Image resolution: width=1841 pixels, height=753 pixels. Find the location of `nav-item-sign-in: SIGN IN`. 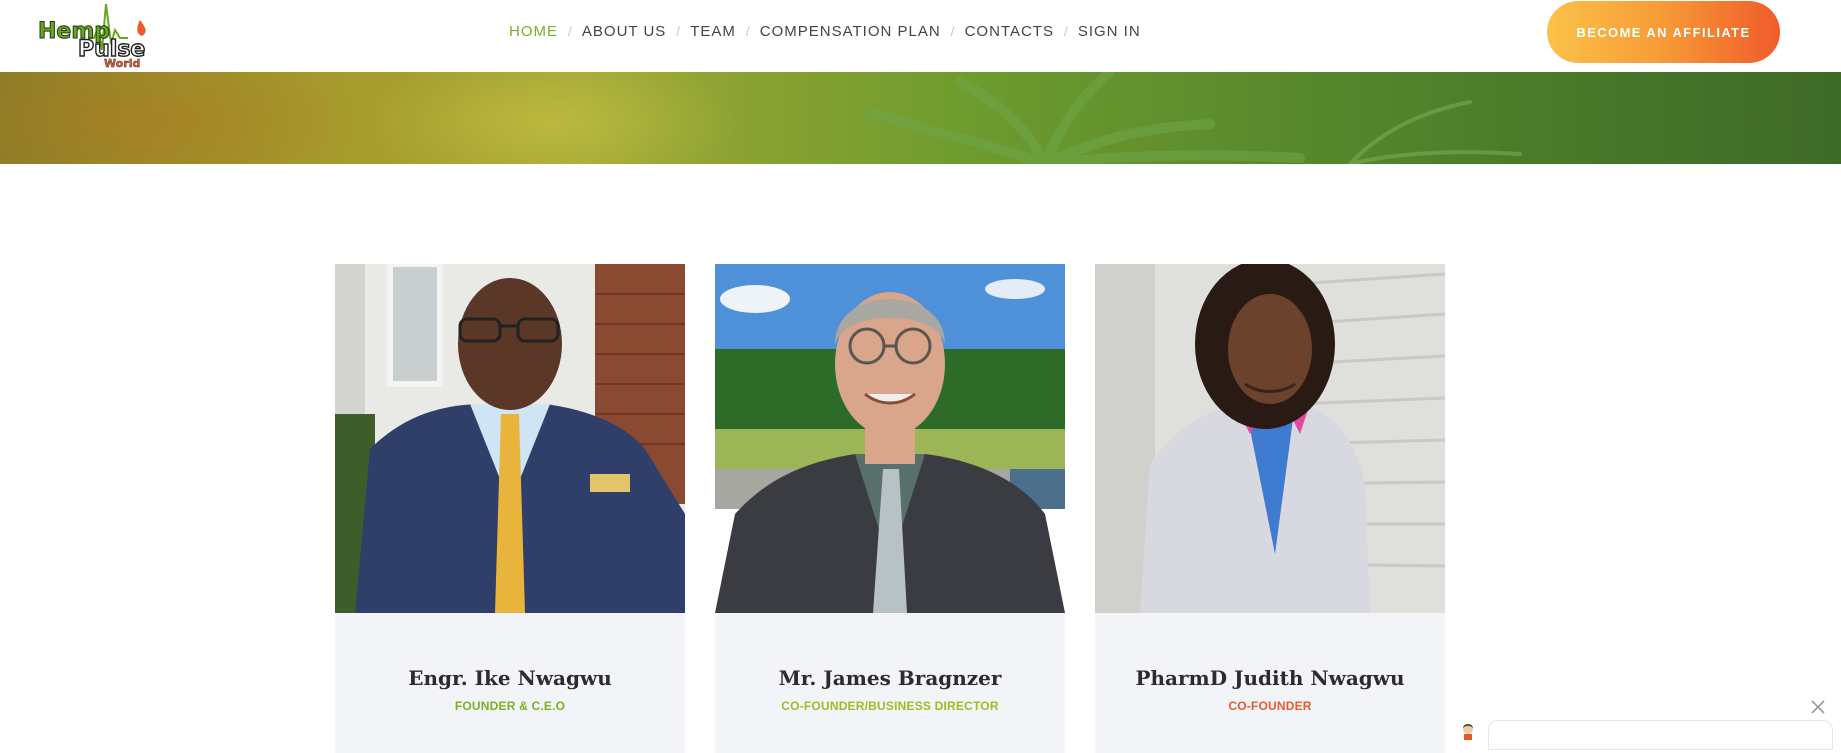

nav-item-sign-in: SIGN IN is located at coordinates (1109, 31).